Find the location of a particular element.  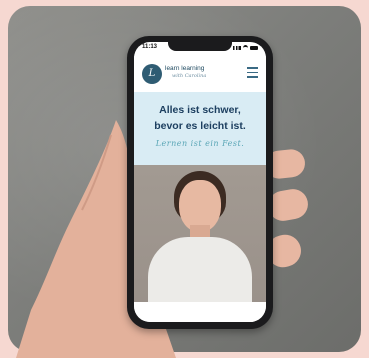

wifi-icon is located at coordinates (245, 48).